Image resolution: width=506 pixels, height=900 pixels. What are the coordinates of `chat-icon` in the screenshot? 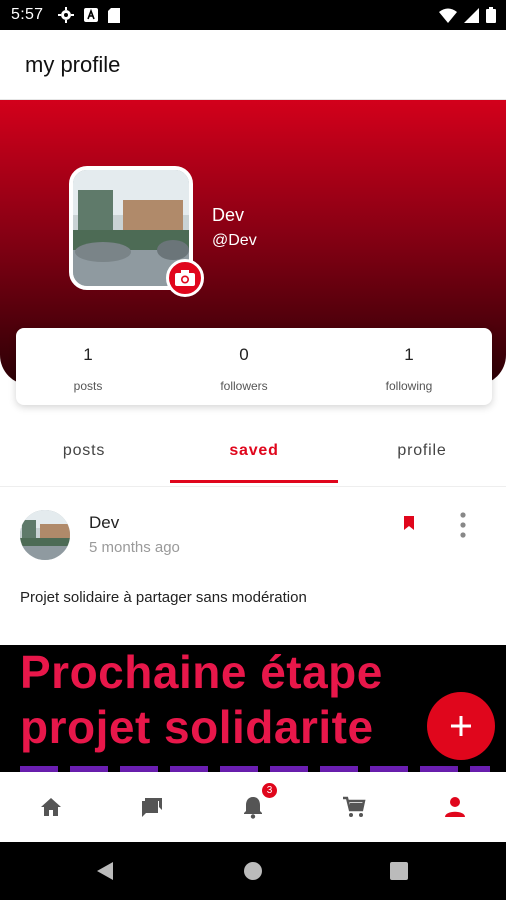 It's located at (151, 807).